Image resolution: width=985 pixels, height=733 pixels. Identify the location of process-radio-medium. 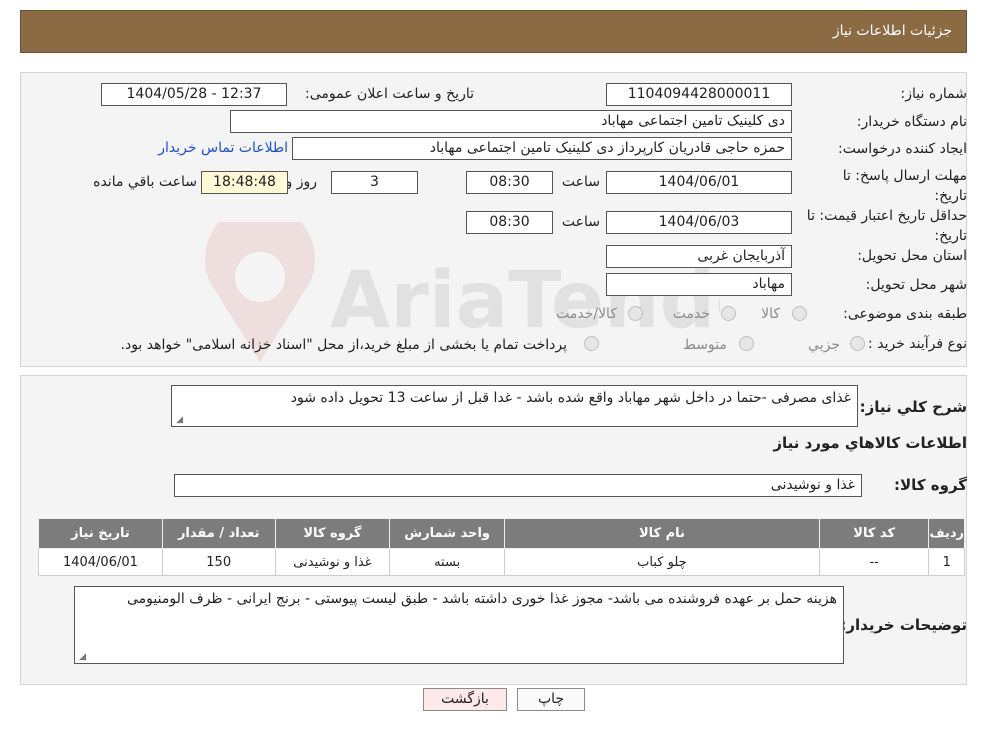
(746, 343).